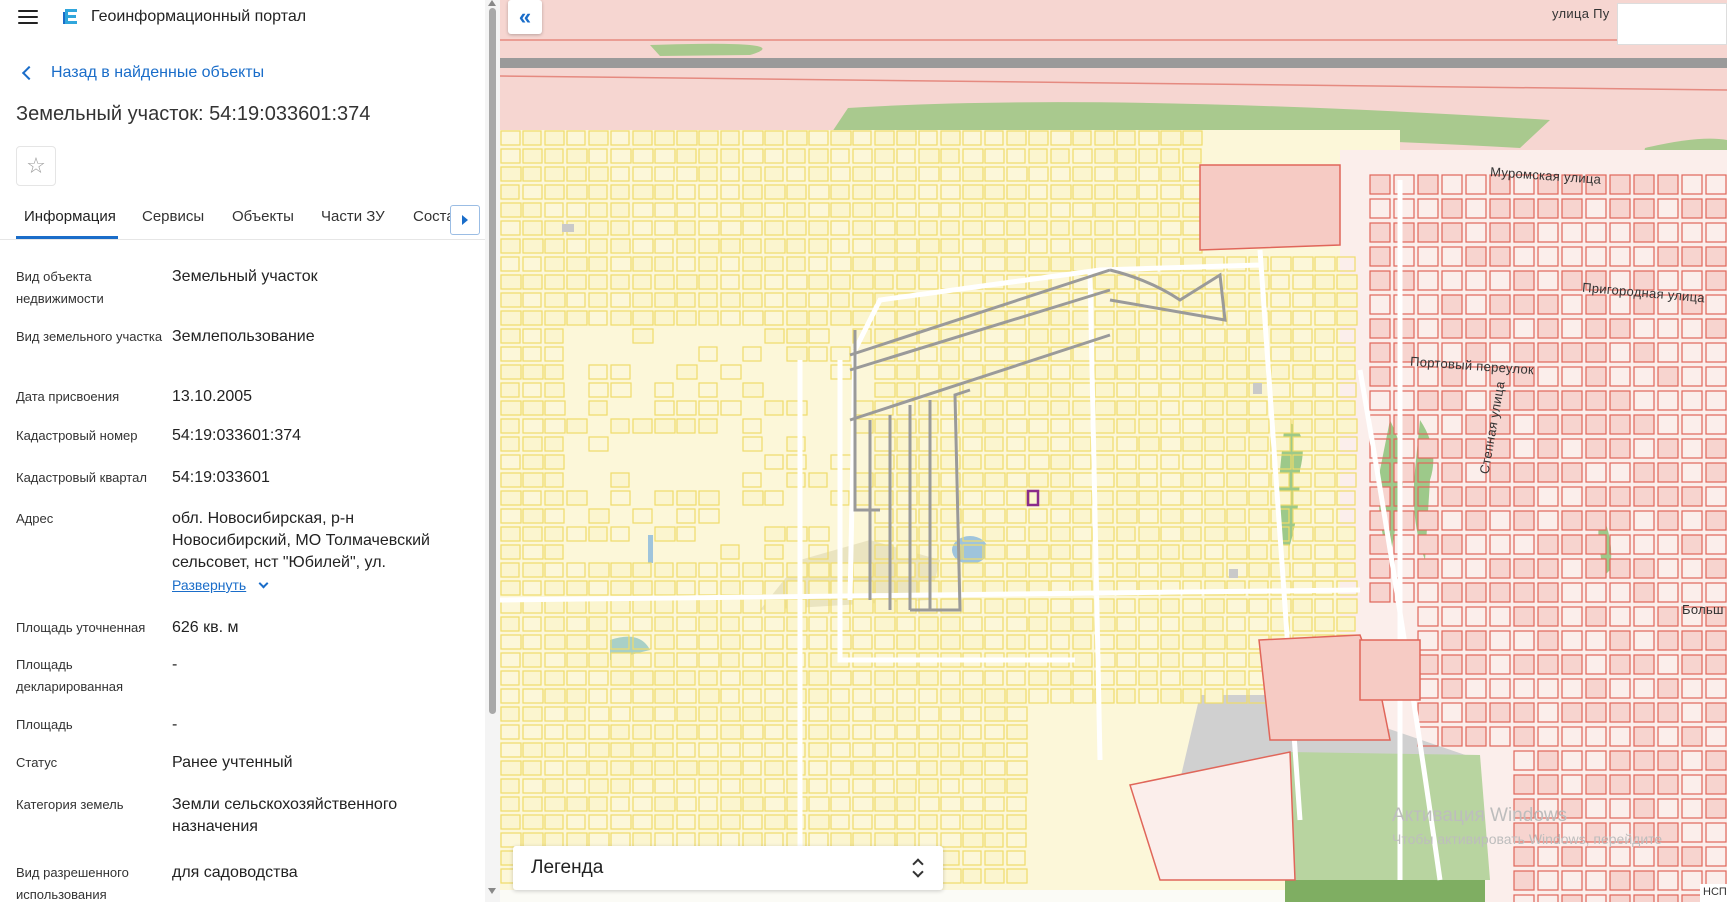 The image size is (1727, 902). I want to click on panel-scrollbar, so click(492, 451).